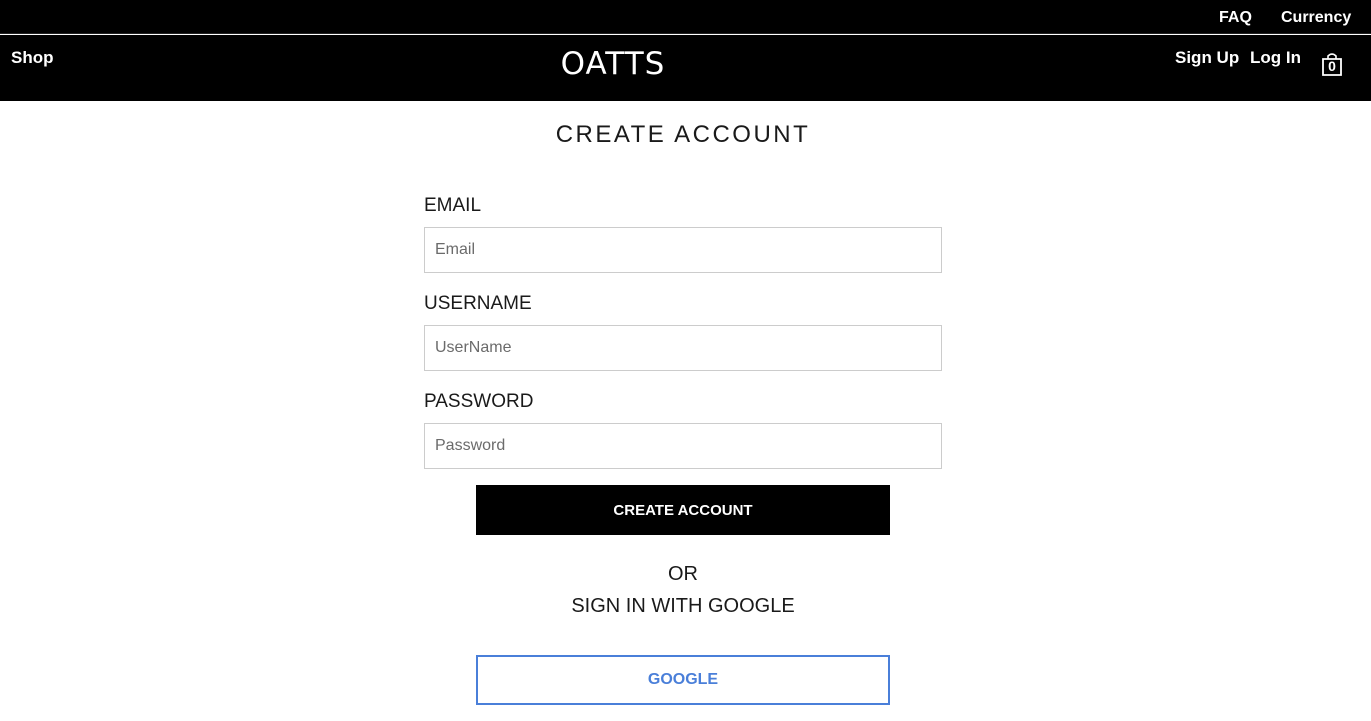  What do you see at coordinates (613, 64) in the screenshot?
I see `brand-logo: OATTS` at bounding box center [613, 64].